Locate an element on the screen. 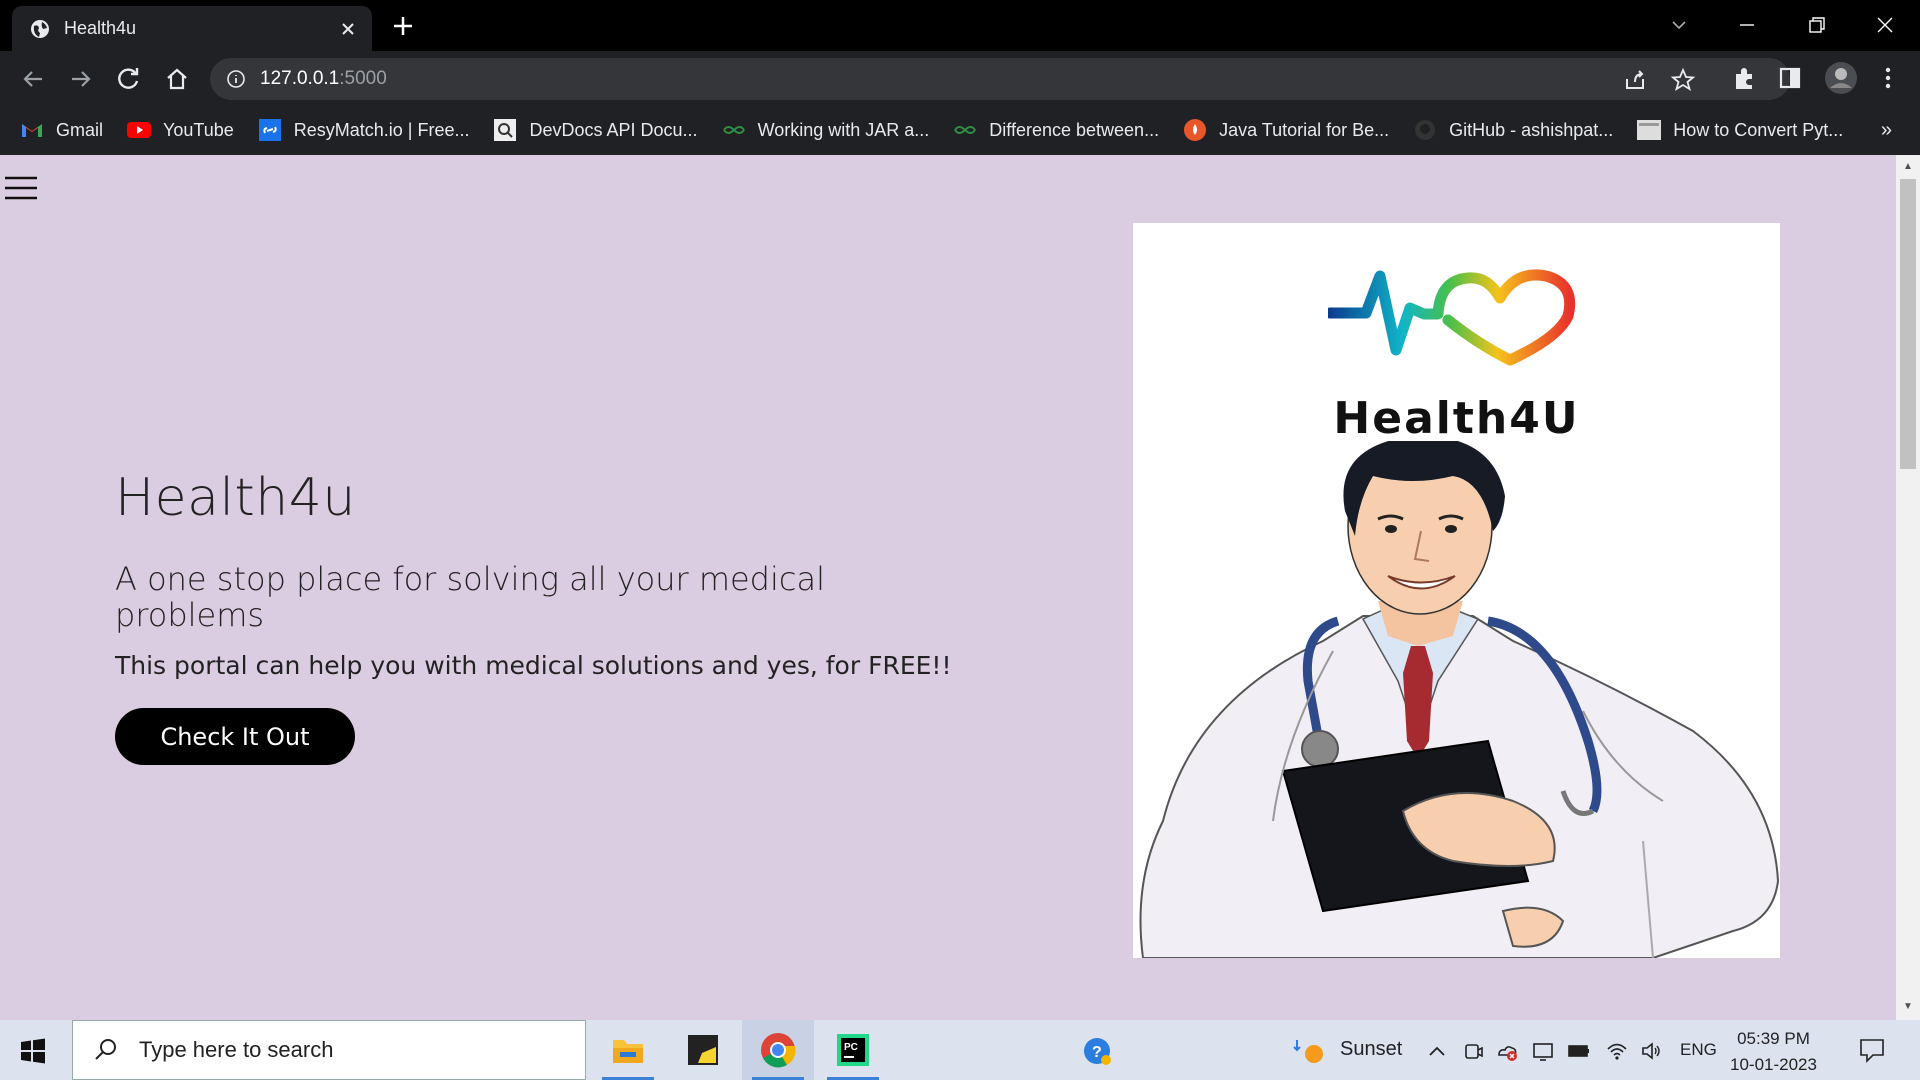  heartbeat-logo-icon is located at coordinates (1452, 317).